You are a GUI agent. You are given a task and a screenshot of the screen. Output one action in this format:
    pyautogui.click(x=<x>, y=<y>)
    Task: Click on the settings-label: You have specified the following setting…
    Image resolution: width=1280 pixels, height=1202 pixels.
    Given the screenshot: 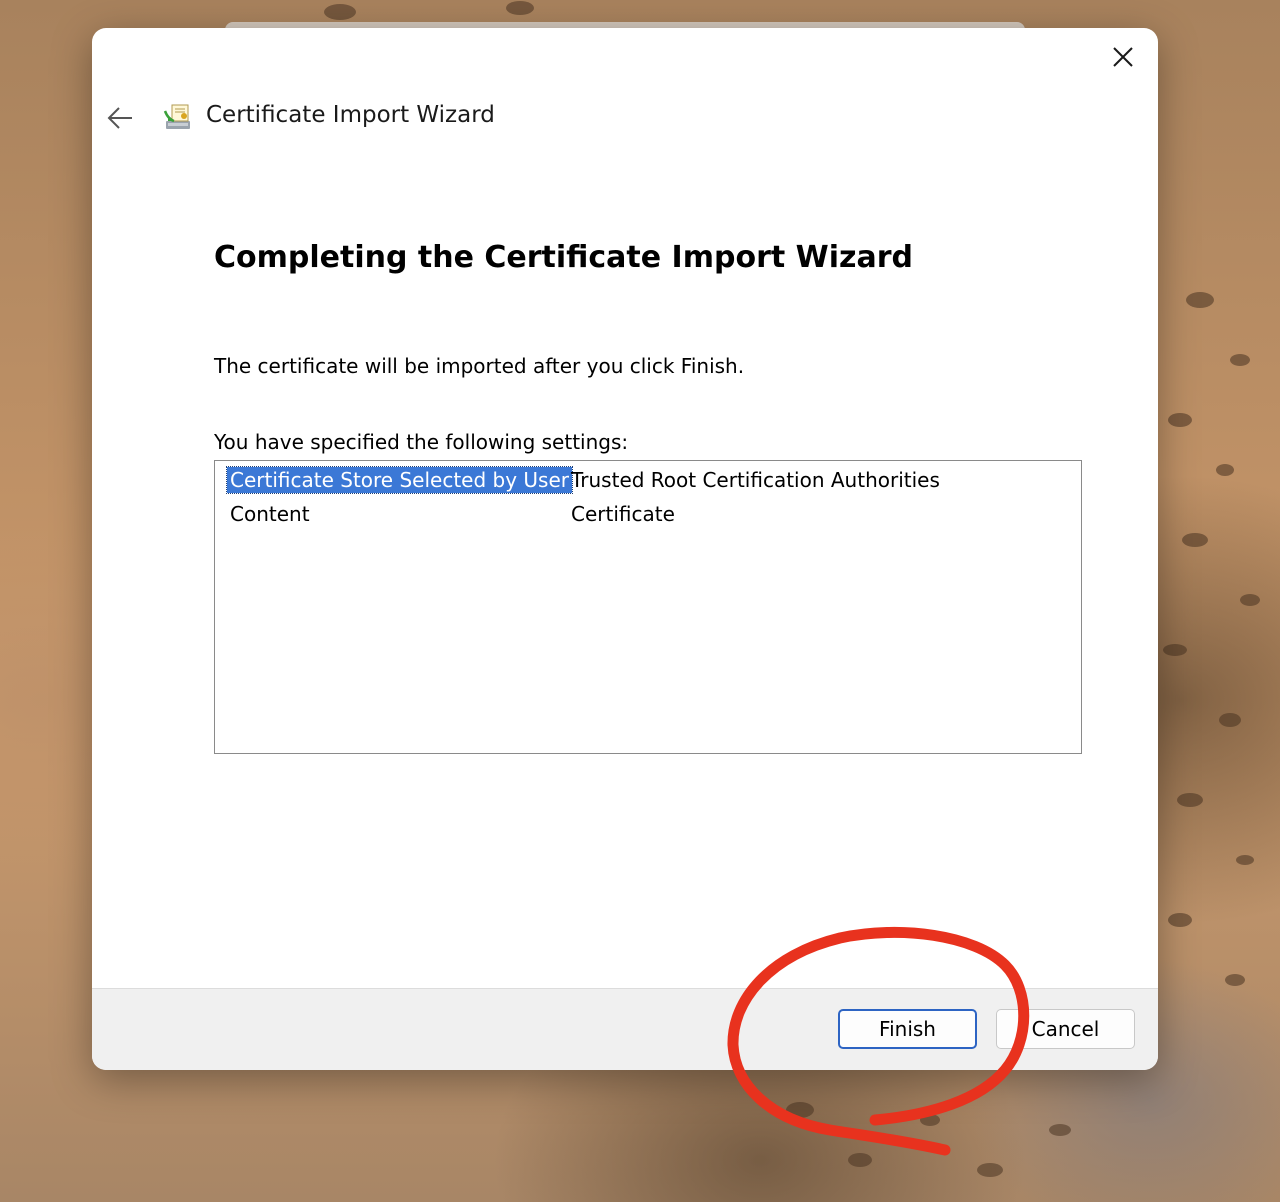 What is the action you would take?
    pyautogui.click(x=421, y=442)
    